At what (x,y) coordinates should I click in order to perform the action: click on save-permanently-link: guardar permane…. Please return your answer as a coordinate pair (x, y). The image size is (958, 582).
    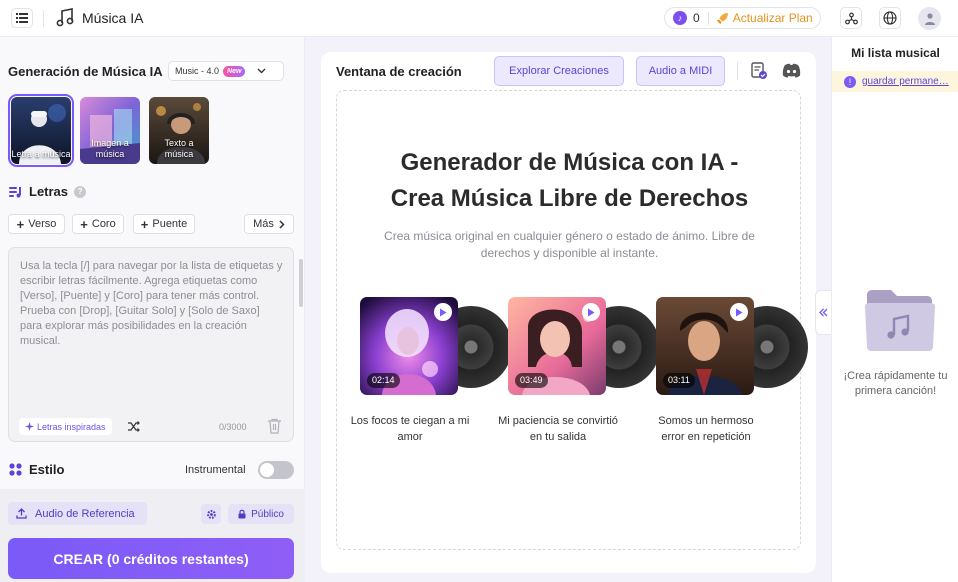
    Looking at the image, I should click on (905, 81).